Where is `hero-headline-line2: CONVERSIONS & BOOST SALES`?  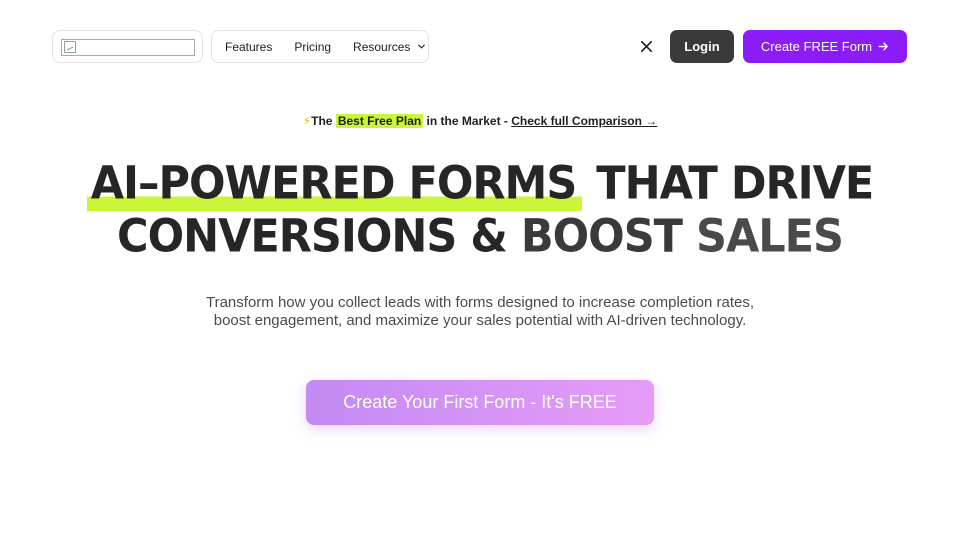 hero-headline-line2: CONVERSIONS & BOOST SALES is located at coordinates (480, 237).